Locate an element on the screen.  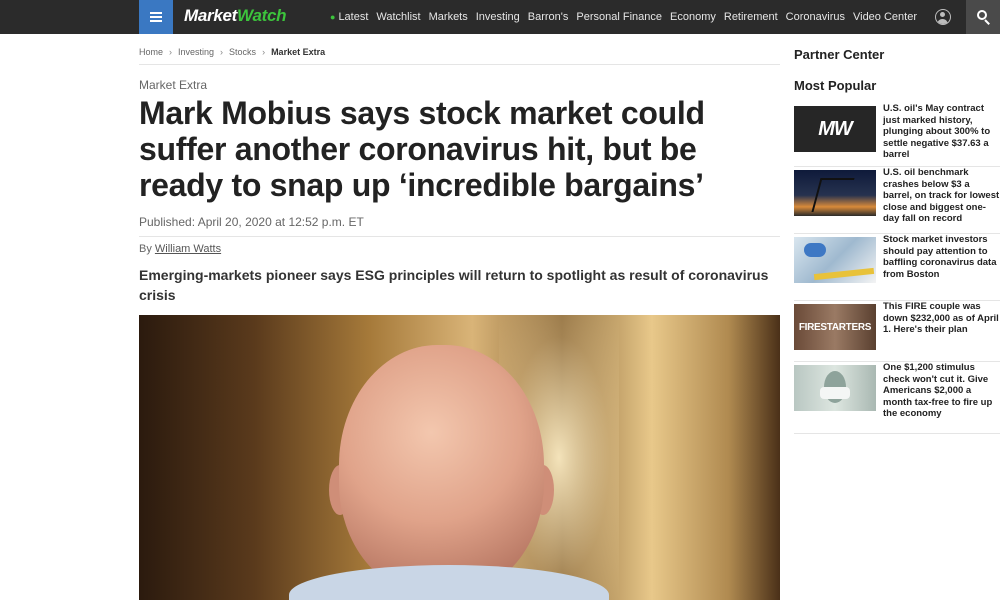
marketwatch-logo: MarketWatch is located at coordinates (235, 16).